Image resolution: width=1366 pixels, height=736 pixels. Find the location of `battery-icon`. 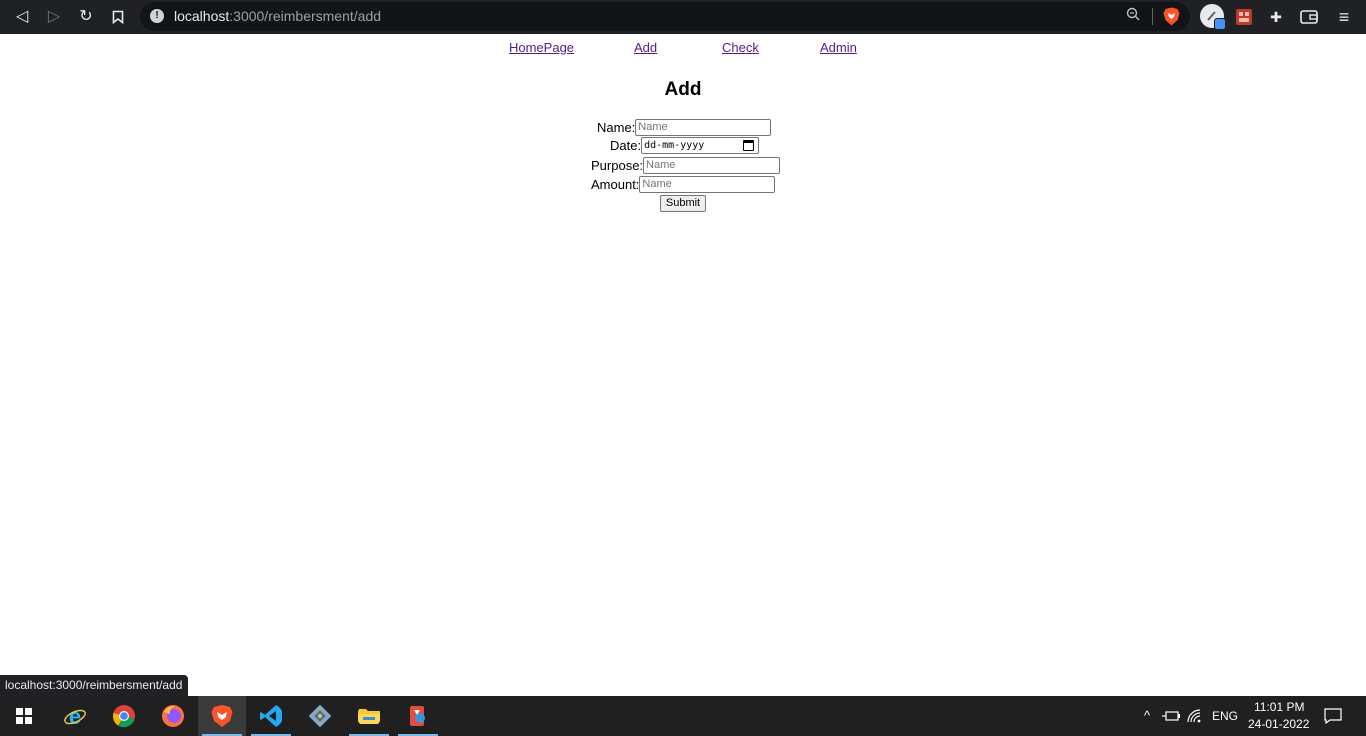

battery-icon is located at coordinates (1171, 716).